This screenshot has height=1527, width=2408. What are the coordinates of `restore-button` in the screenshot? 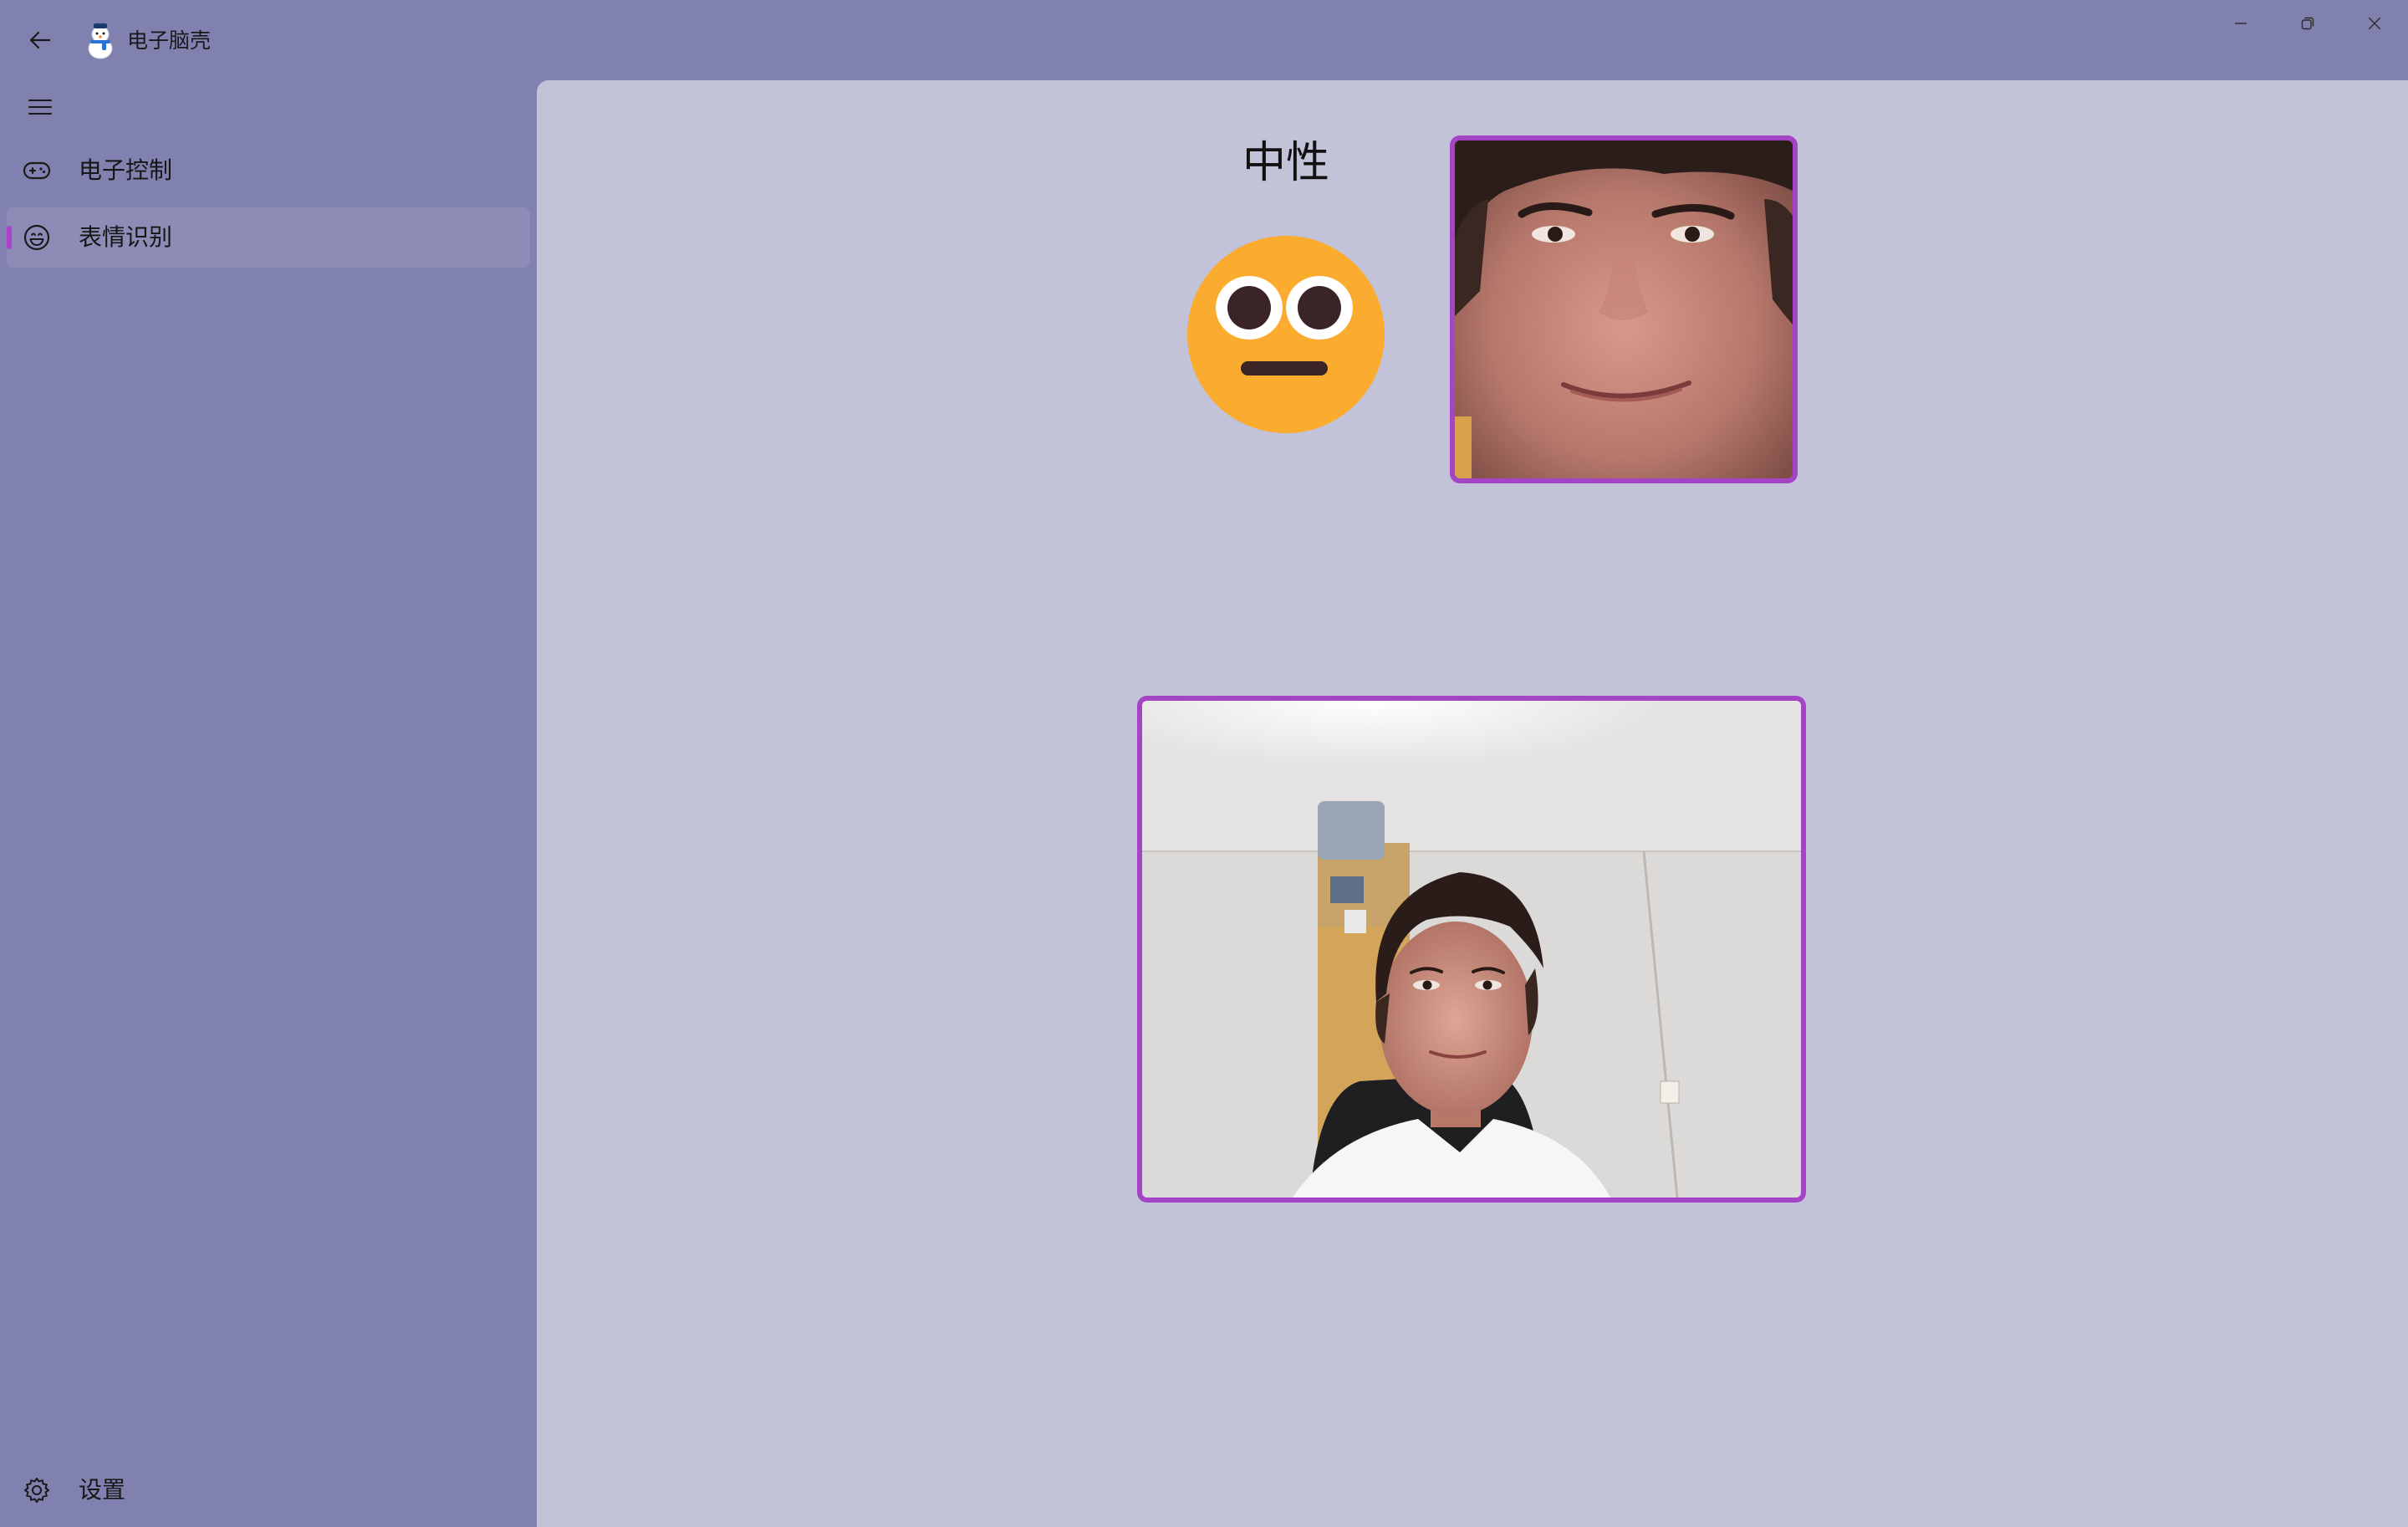 It's located at (2307, 24).